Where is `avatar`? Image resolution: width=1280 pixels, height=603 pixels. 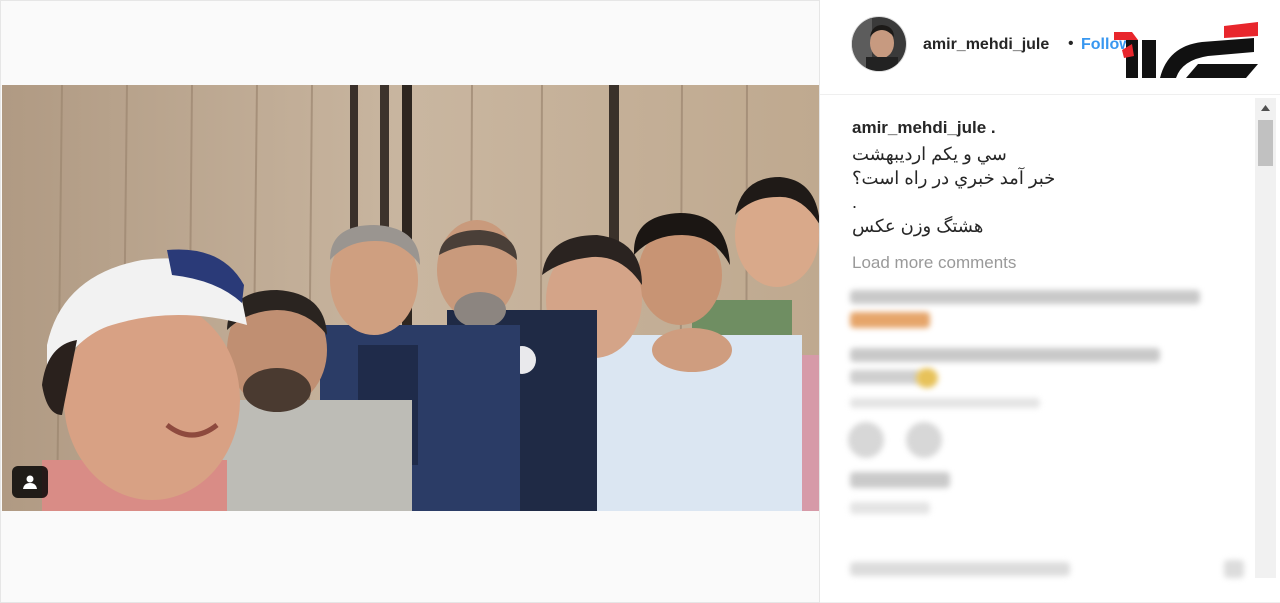 avatar is located at coordinates (879, 44).